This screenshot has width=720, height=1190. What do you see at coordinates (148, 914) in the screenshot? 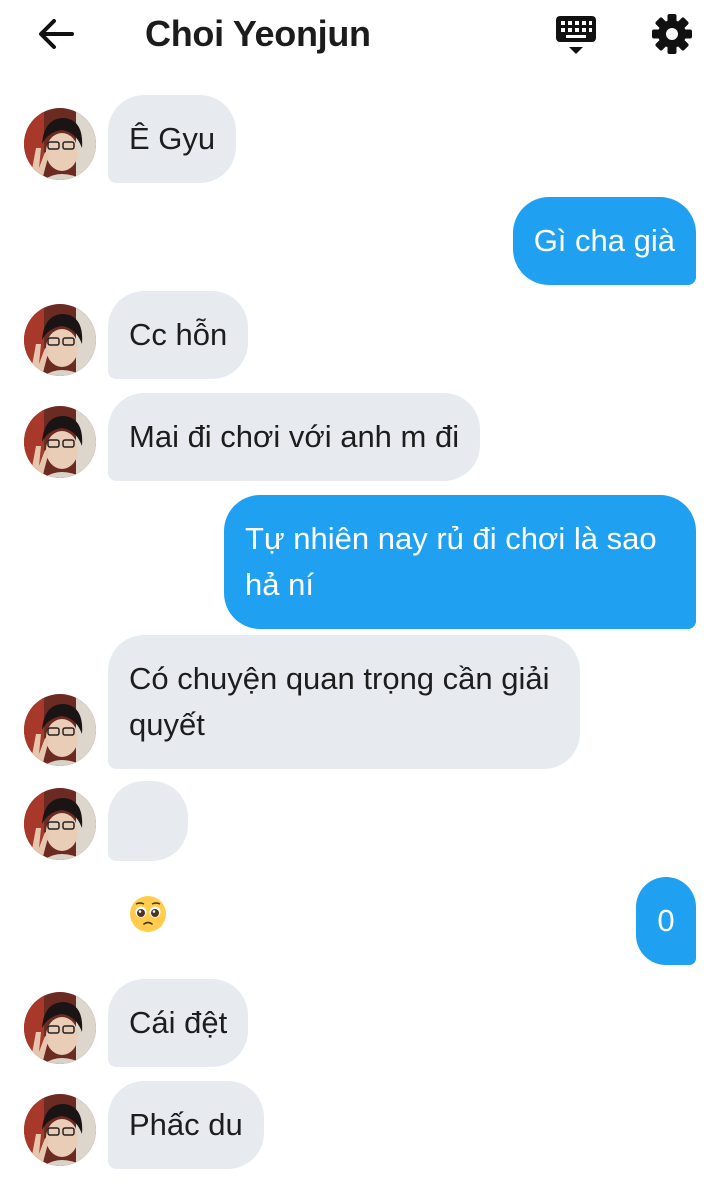
I see `pleading-face-emoji-icon` at bounding box center [148, 914].